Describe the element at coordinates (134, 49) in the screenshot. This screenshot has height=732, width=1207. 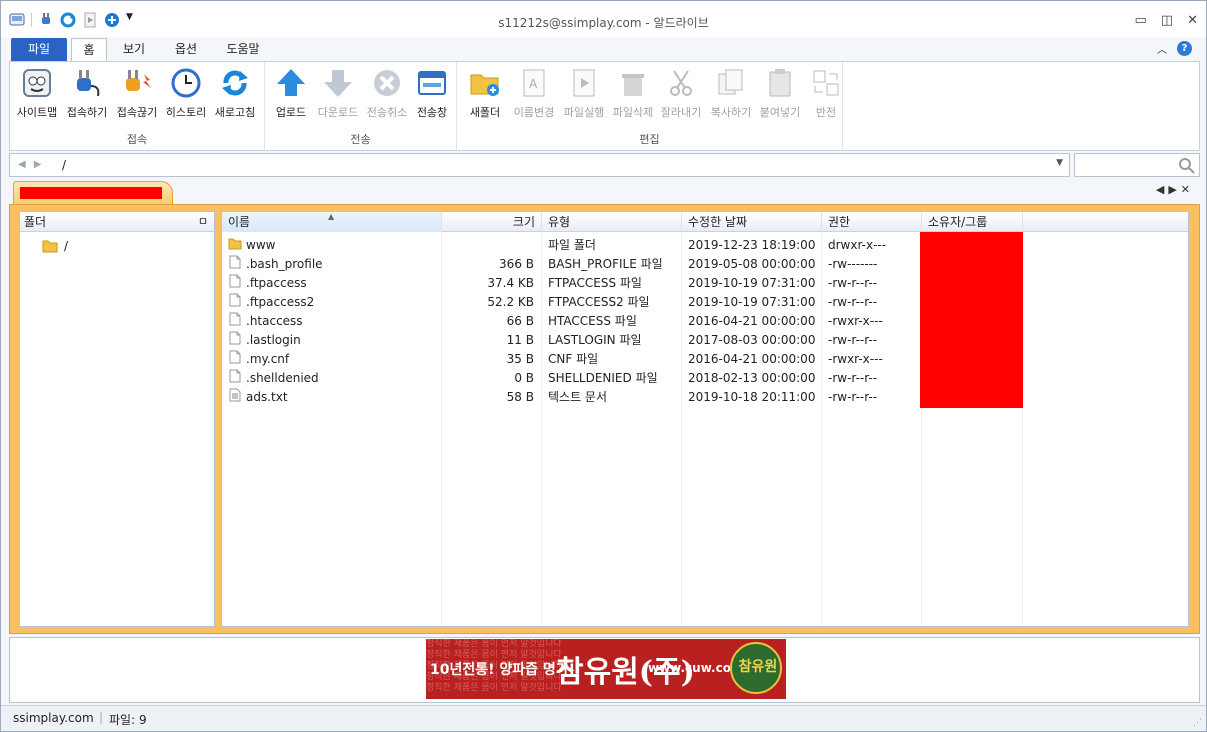
I see `tab-view: 보기` at that location.